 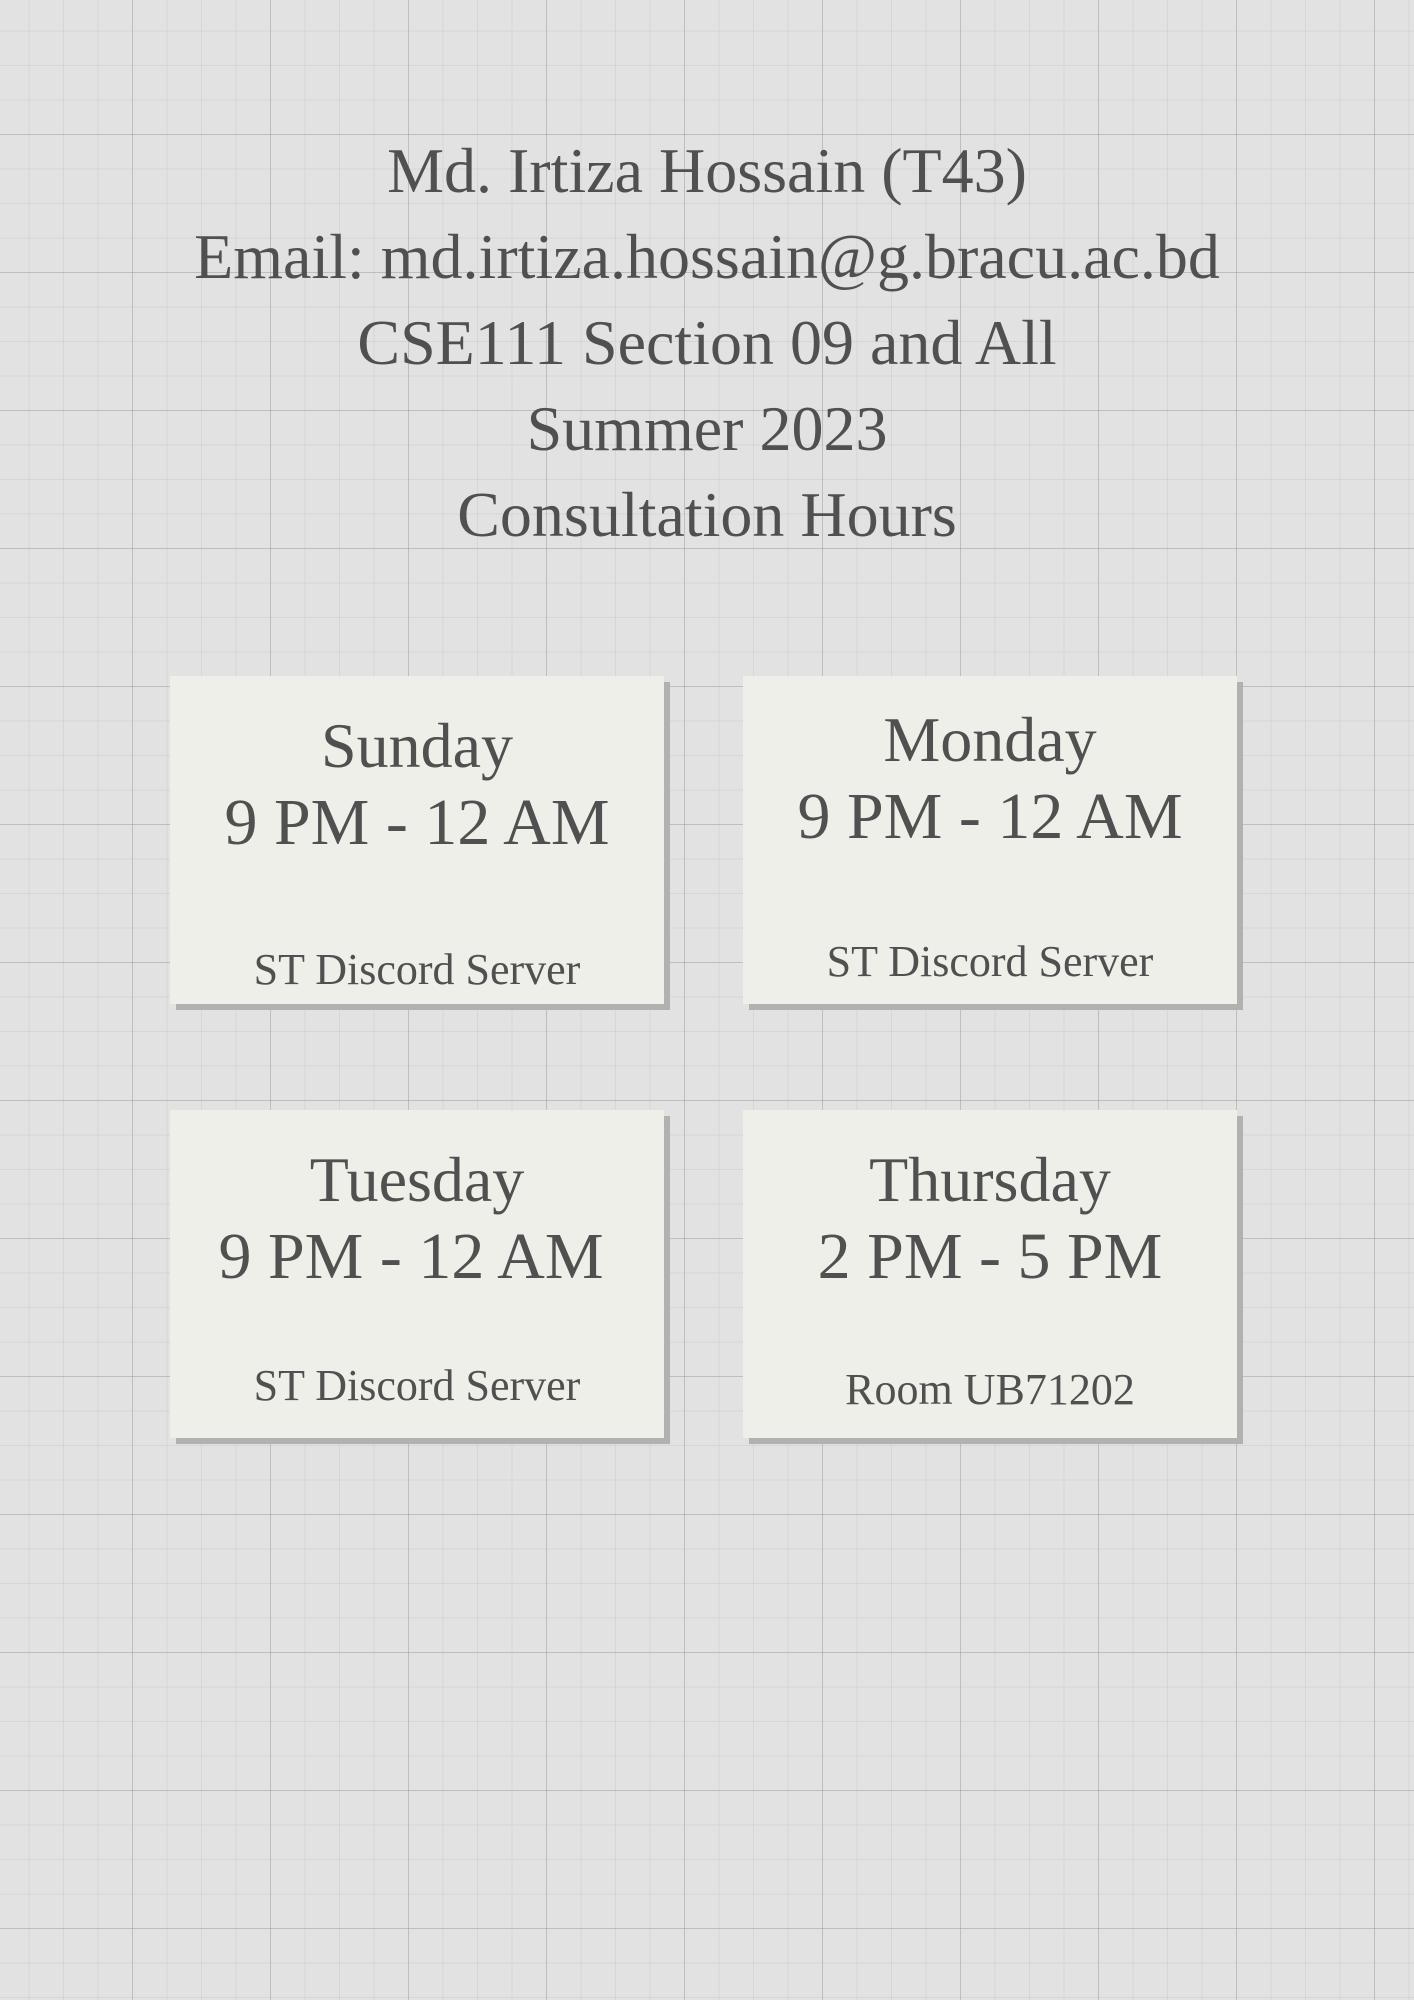 What do you see at coordinates (990, 739) in the screenshot?
I see `card-day: Monday` at bounding box center [990, 739].